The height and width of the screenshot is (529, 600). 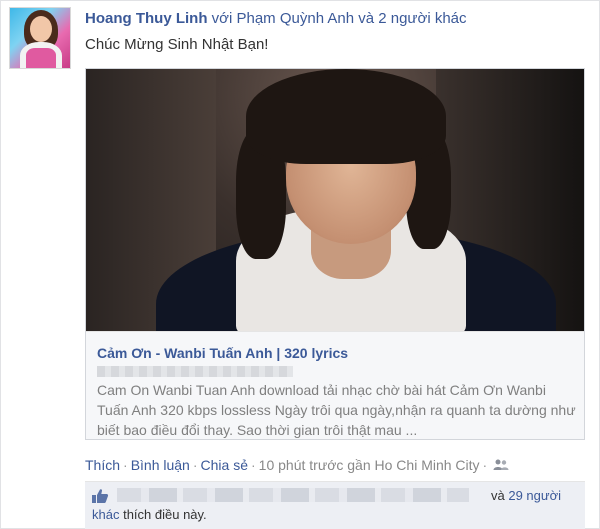 What do you see at coordinates (100, 498) in the screenshot?
I see `thumbs-up-icon` at bounding box center [100, 498].